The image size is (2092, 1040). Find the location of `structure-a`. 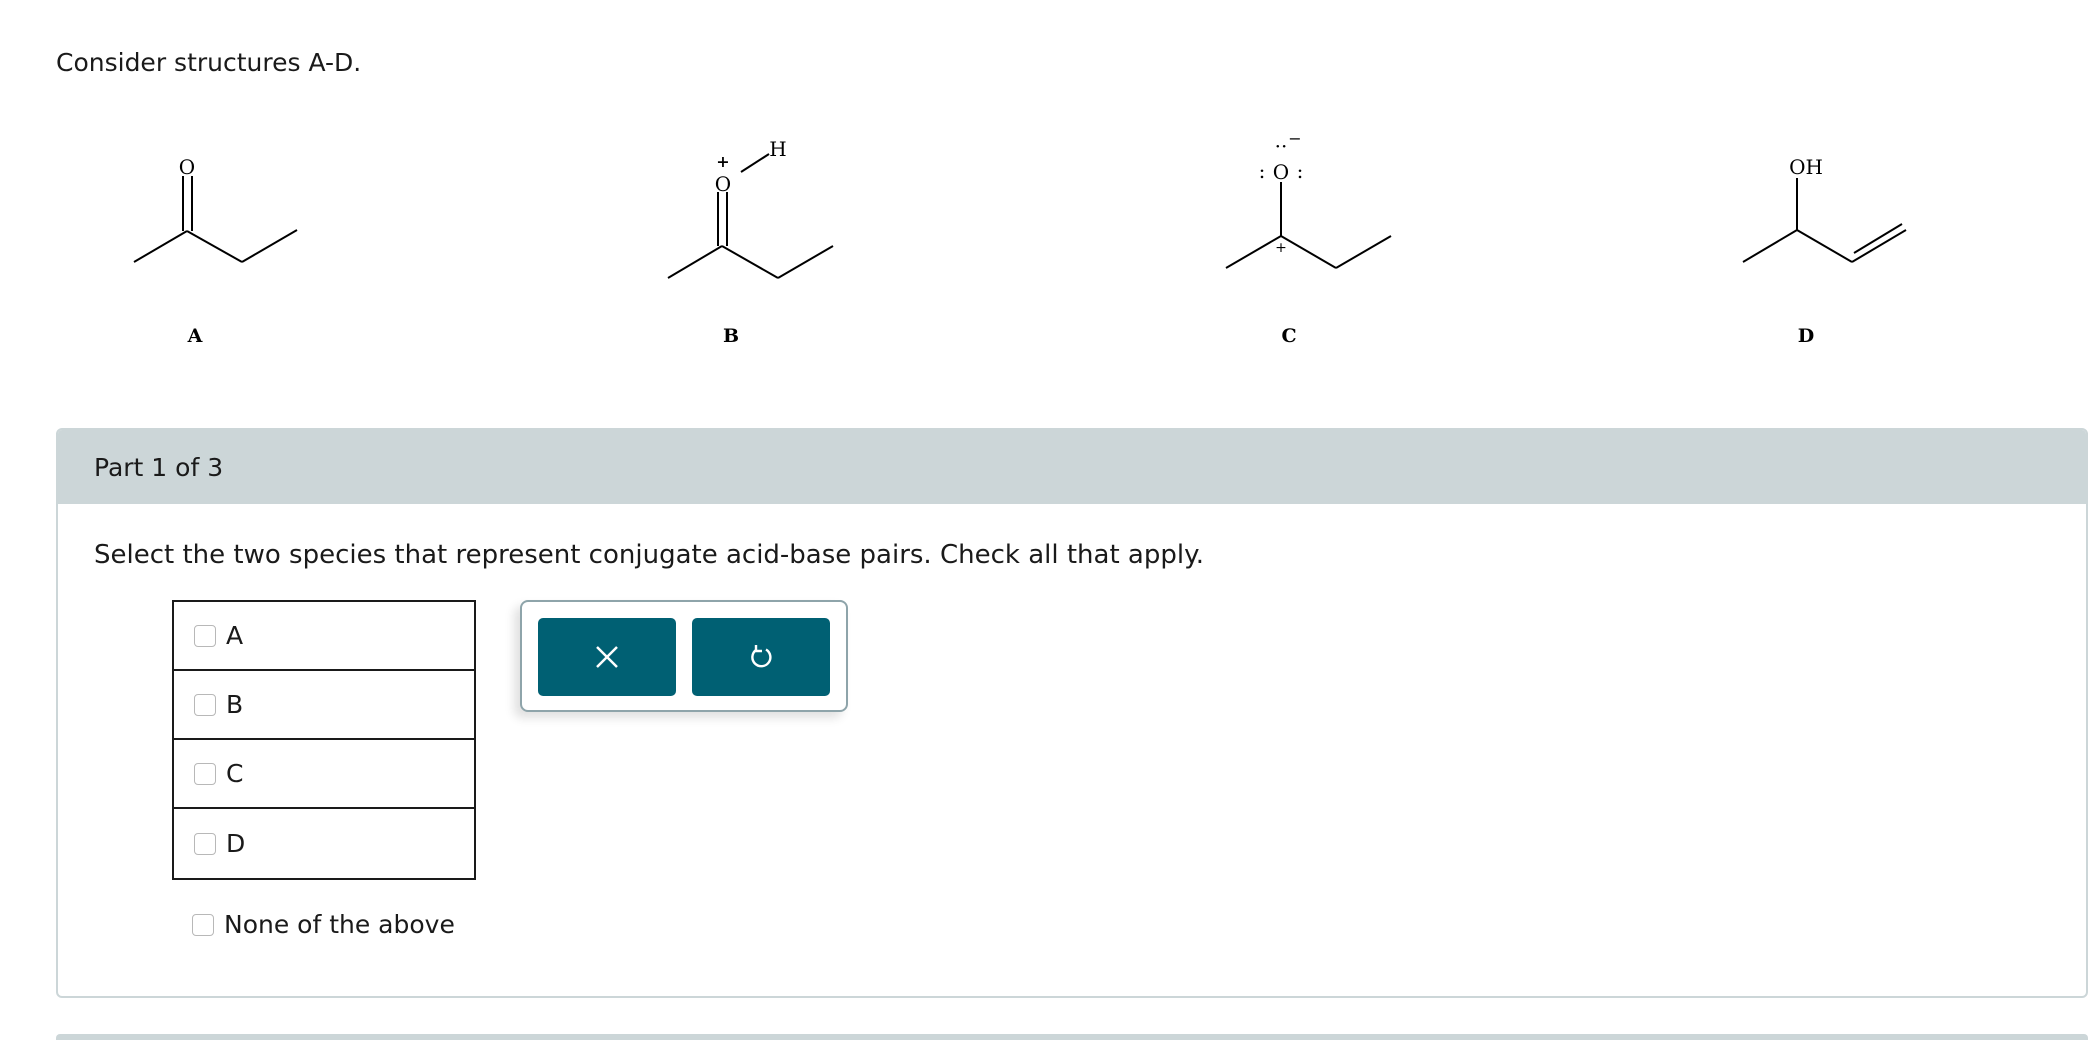

structure-a is located at coordinates (215, 219).